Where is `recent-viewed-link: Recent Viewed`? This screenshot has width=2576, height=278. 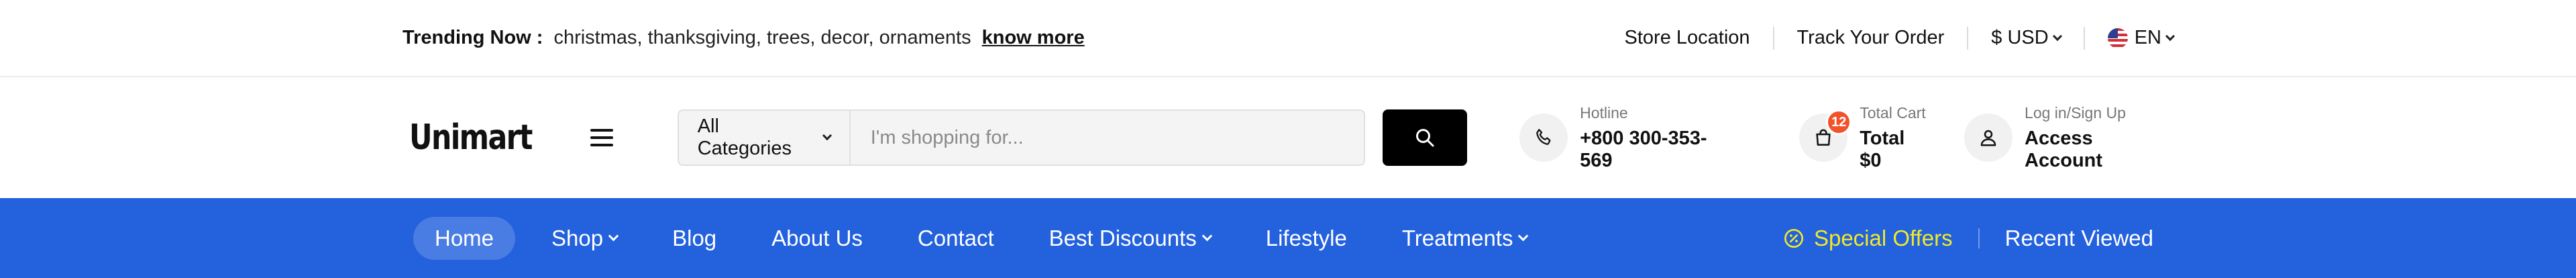 recent-viewed-link: Recent Viewed is located at coordinates (2079, 239).